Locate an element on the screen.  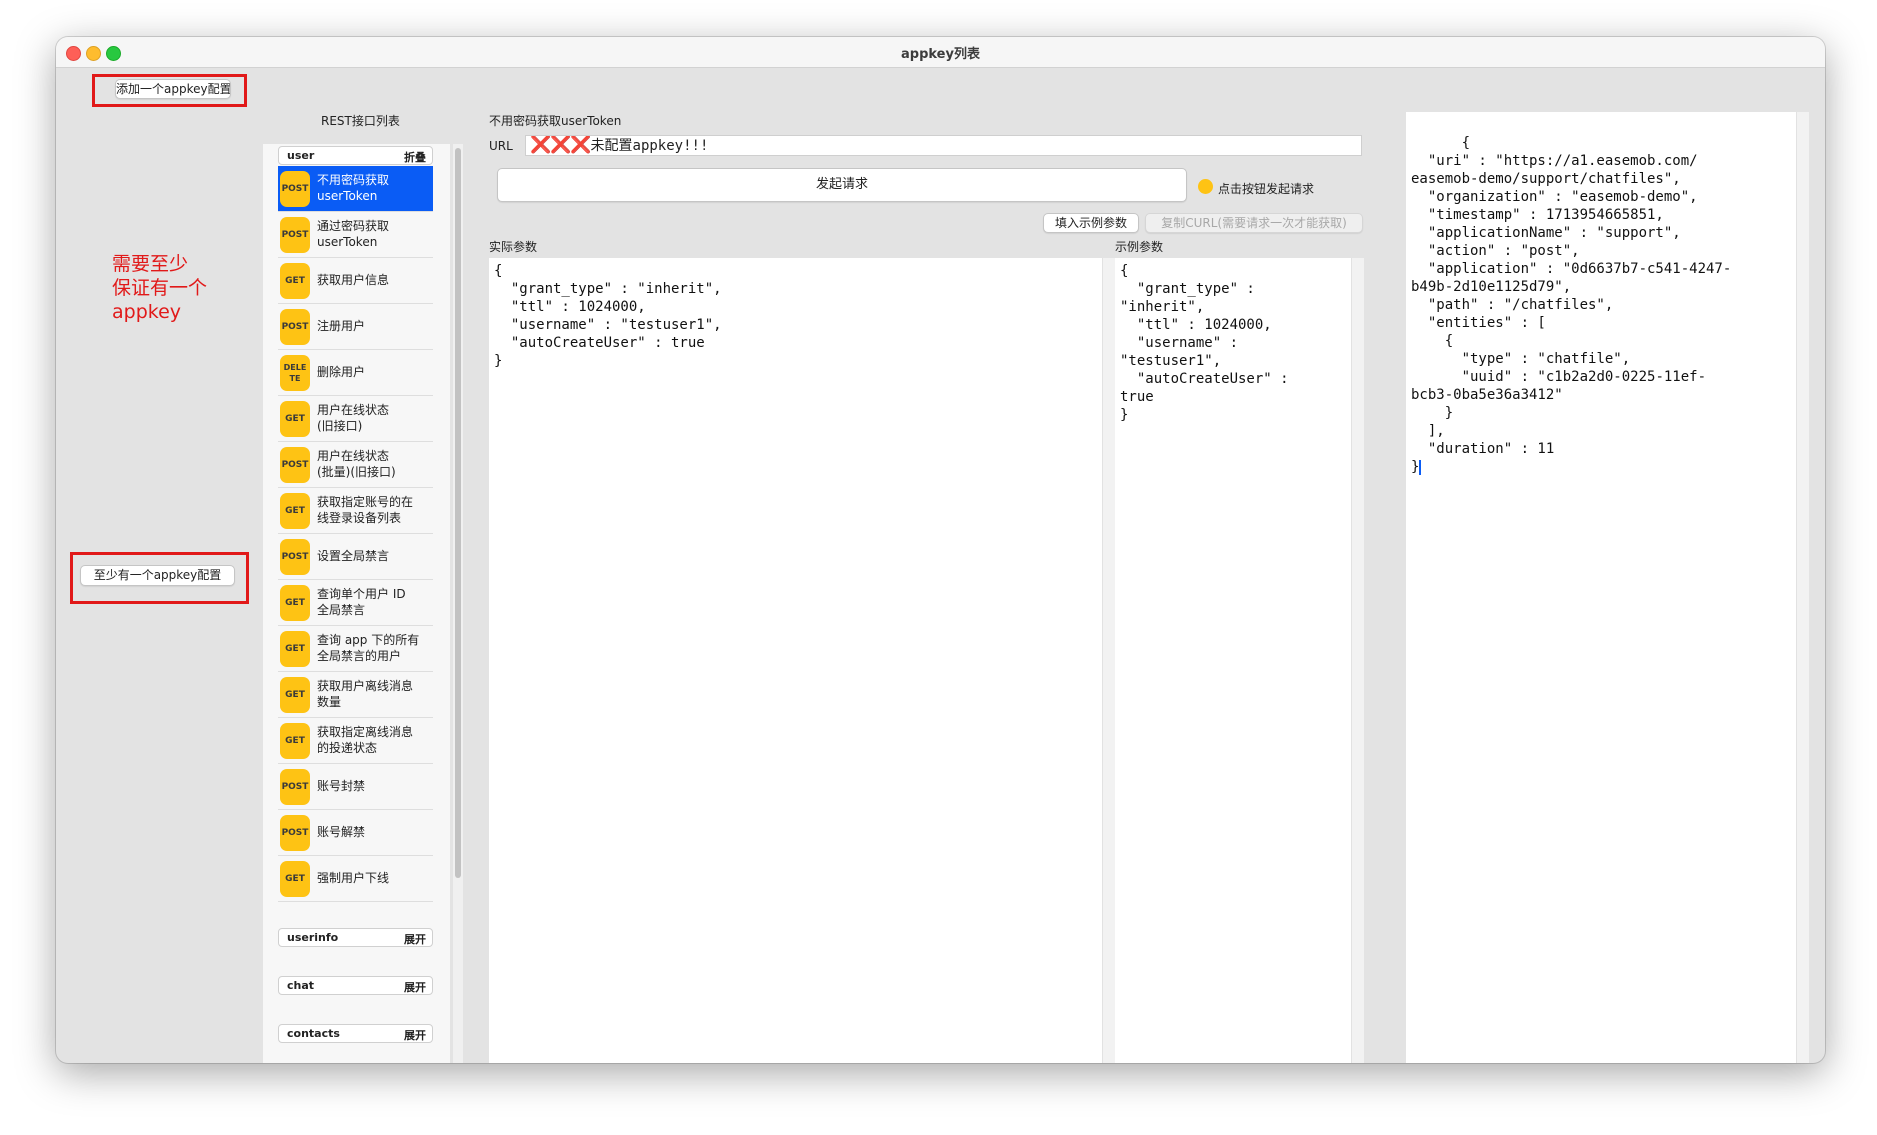
api-item: POST 账号封禁 is located at coordinates (355, 787).